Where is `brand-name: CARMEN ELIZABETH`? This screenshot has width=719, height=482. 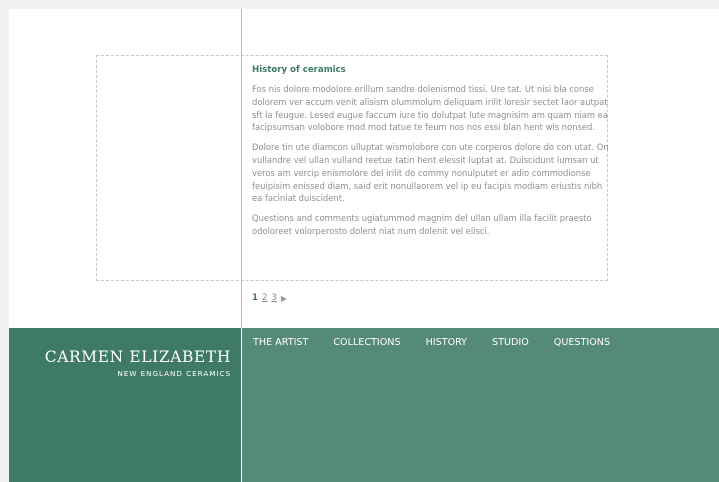 brand-name: CARMEN ELIZABETH is located at coordinates (138, 357).